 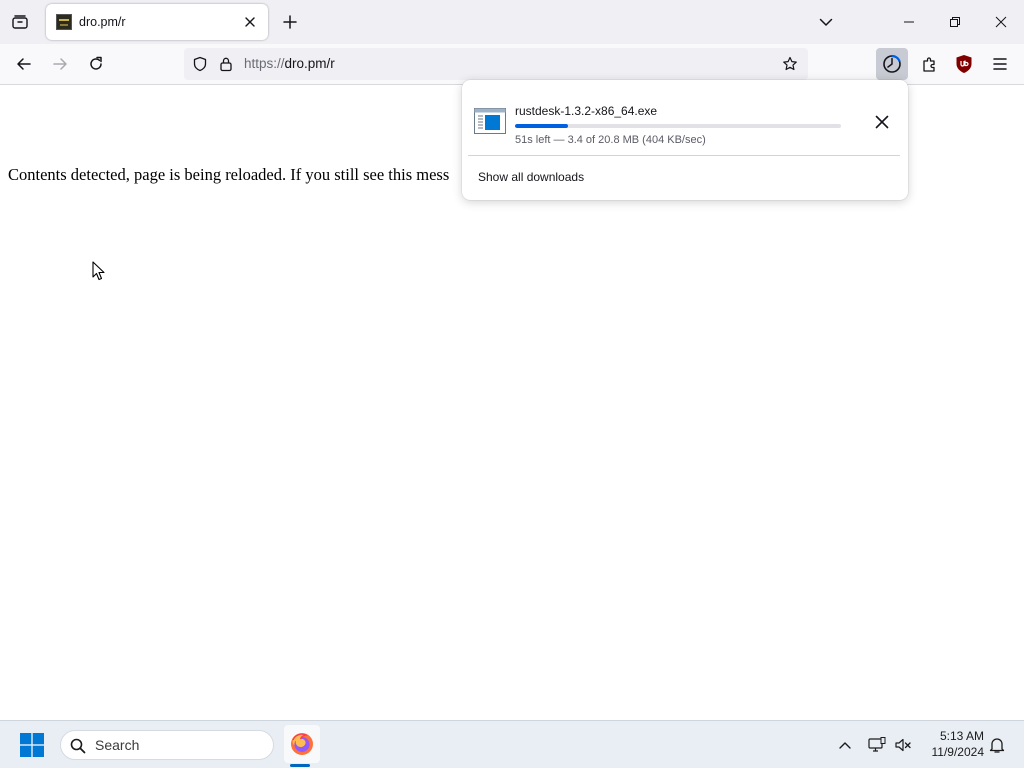 What do you see at coordinates (64, 22) in the screenshot?
I see `site-favicon-icon` at bounding box center [64, 22].